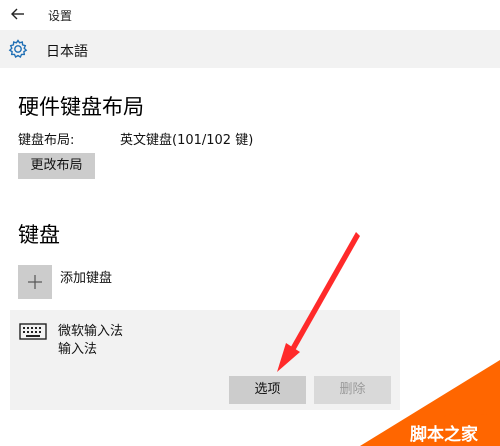  I want to click on watermark-brand: 脚本之家, so click(444, 435).